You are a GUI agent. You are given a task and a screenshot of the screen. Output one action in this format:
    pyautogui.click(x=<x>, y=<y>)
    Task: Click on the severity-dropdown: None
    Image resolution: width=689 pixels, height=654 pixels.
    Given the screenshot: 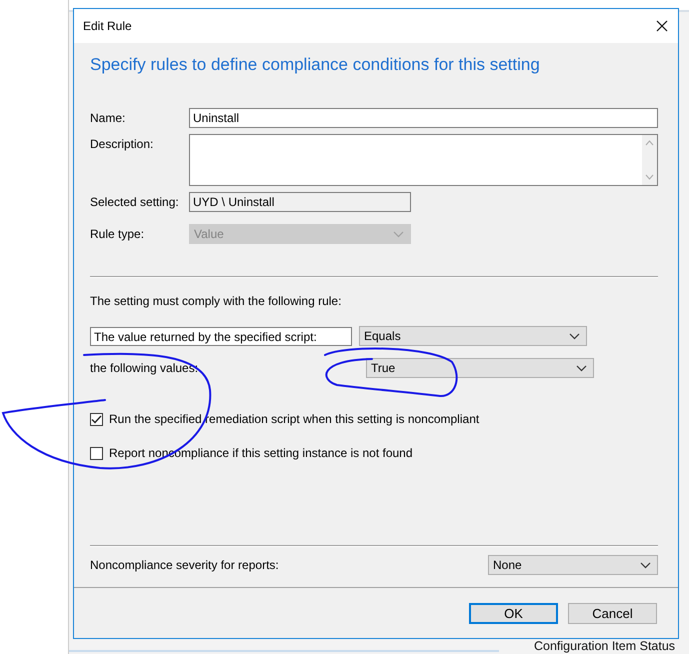 What is the action you would take?
    pyautogui.click(x=573, y=565)
    